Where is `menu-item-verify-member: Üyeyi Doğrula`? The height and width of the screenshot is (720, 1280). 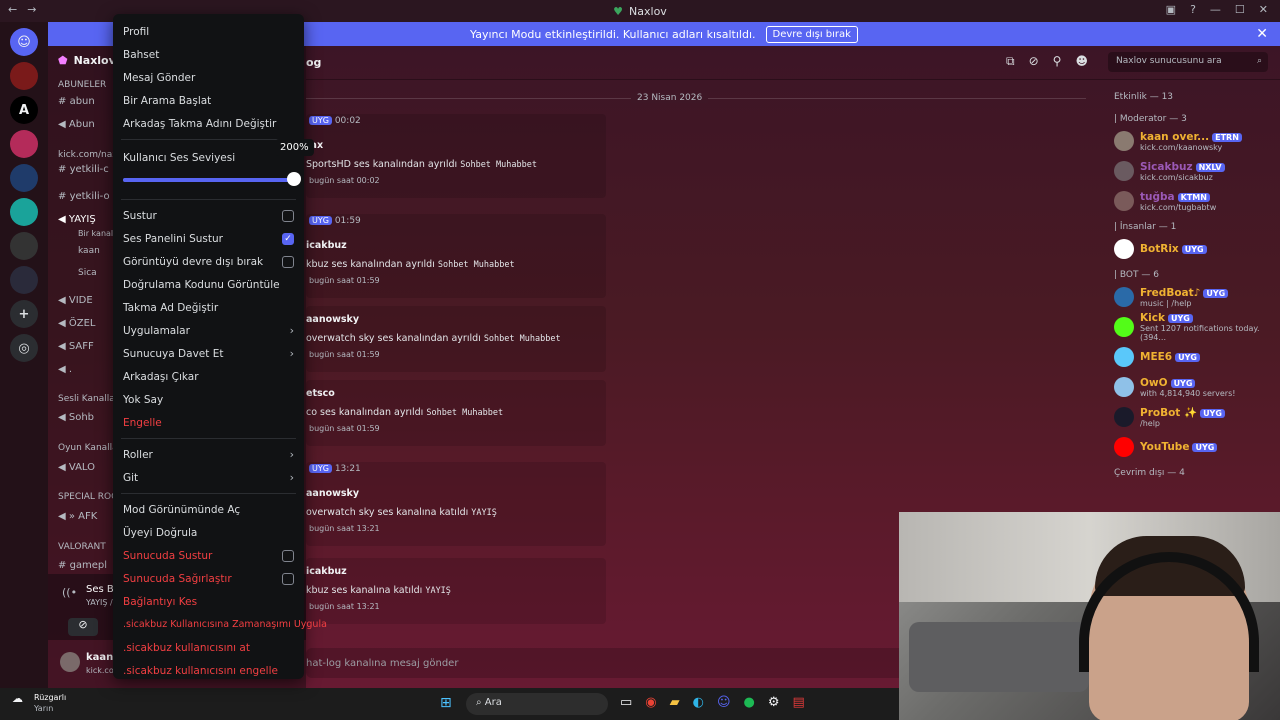 menu-item-verify-member: Üyeyi Doğrula is located at coordinates (208, 532).